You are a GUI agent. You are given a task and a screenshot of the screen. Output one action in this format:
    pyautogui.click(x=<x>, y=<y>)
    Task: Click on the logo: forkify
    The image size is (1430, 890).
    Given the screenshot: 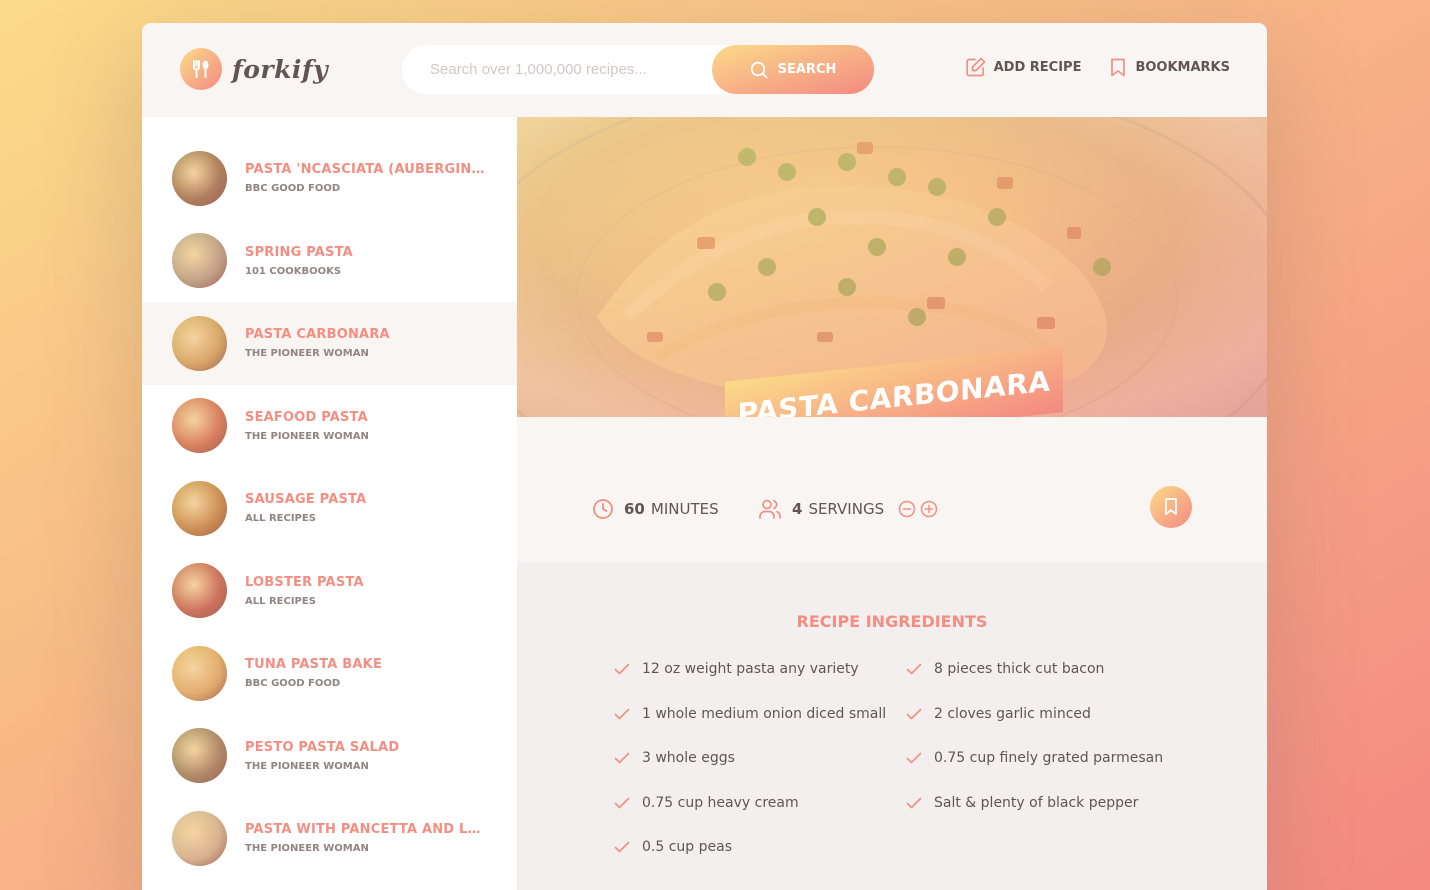 What is the action you would take?
    pyautogui.click(x=254, y=69)
    